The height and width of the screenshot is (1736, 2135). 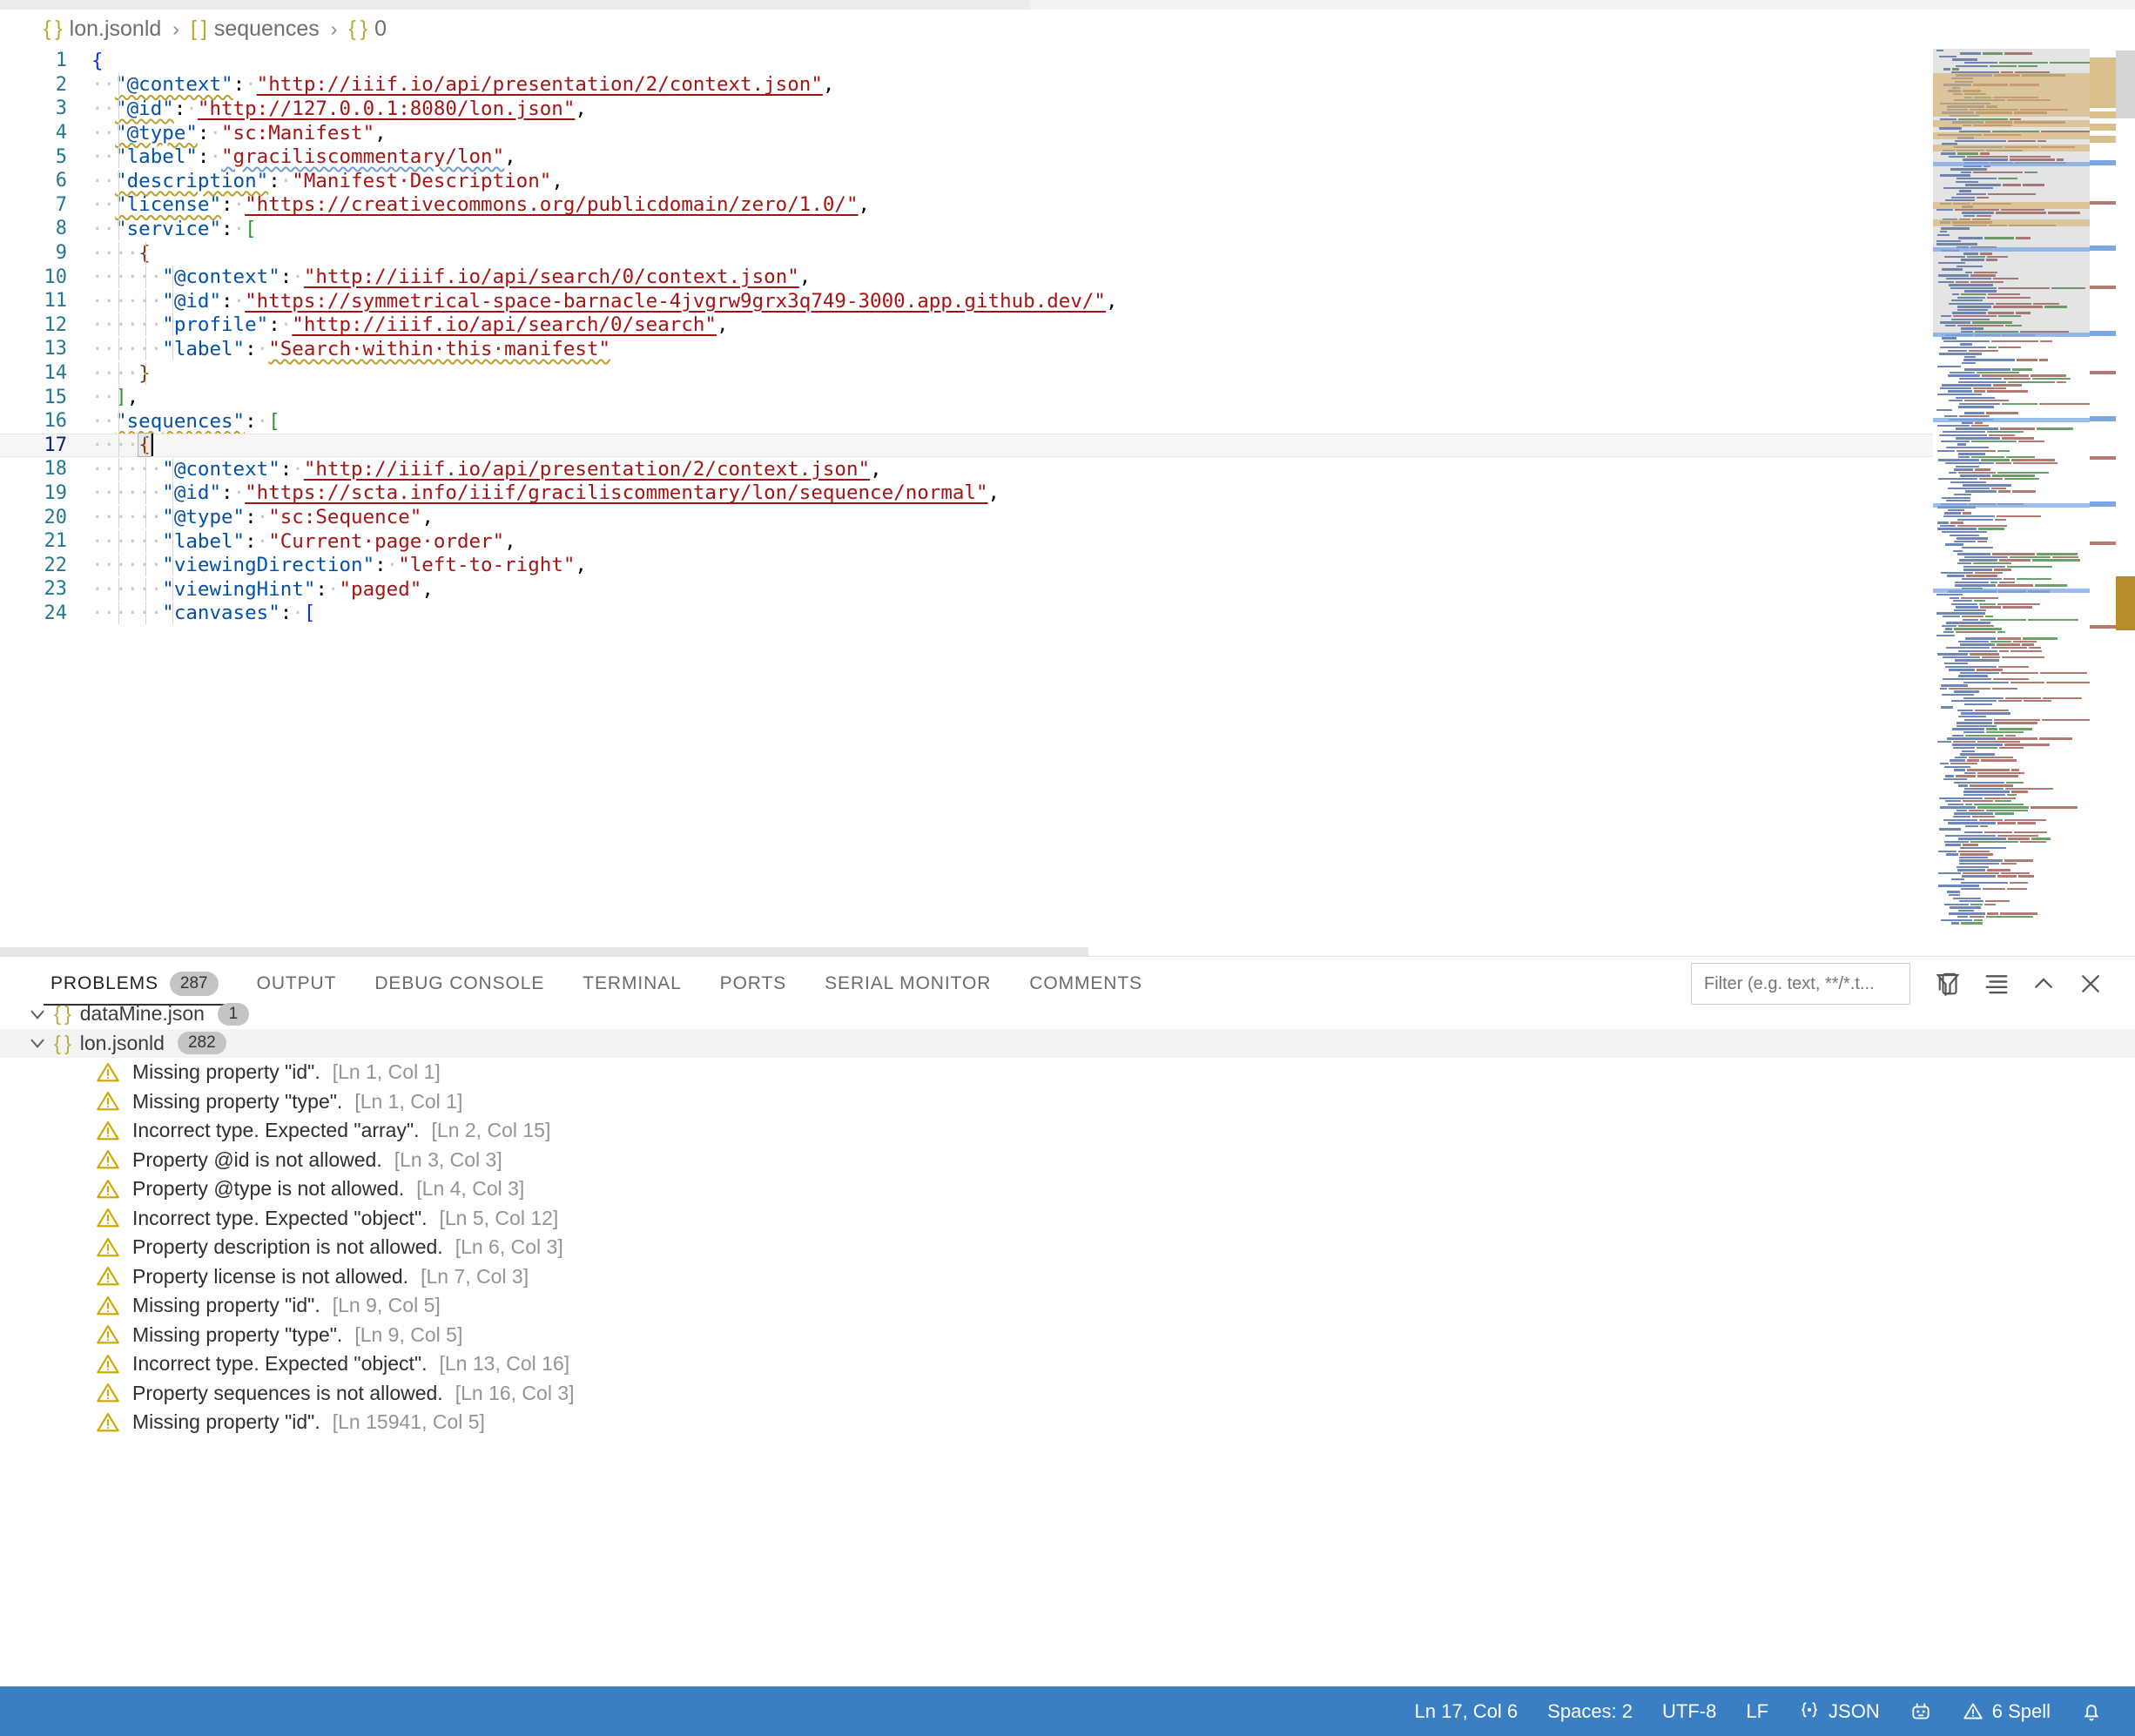 I want to click on problems-filter, so click(x=1825, y=984).